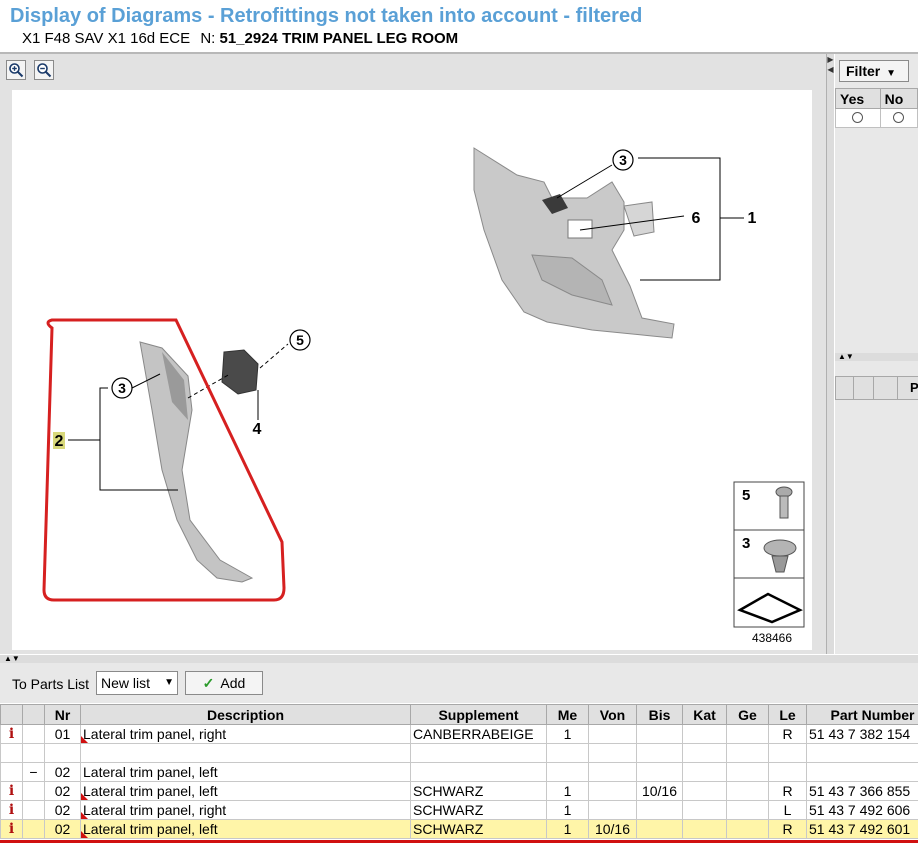  What do you see at coordinates (772, 638) in the screenshot?
I see `image-number: 438466` at bounding box center [772, 638].